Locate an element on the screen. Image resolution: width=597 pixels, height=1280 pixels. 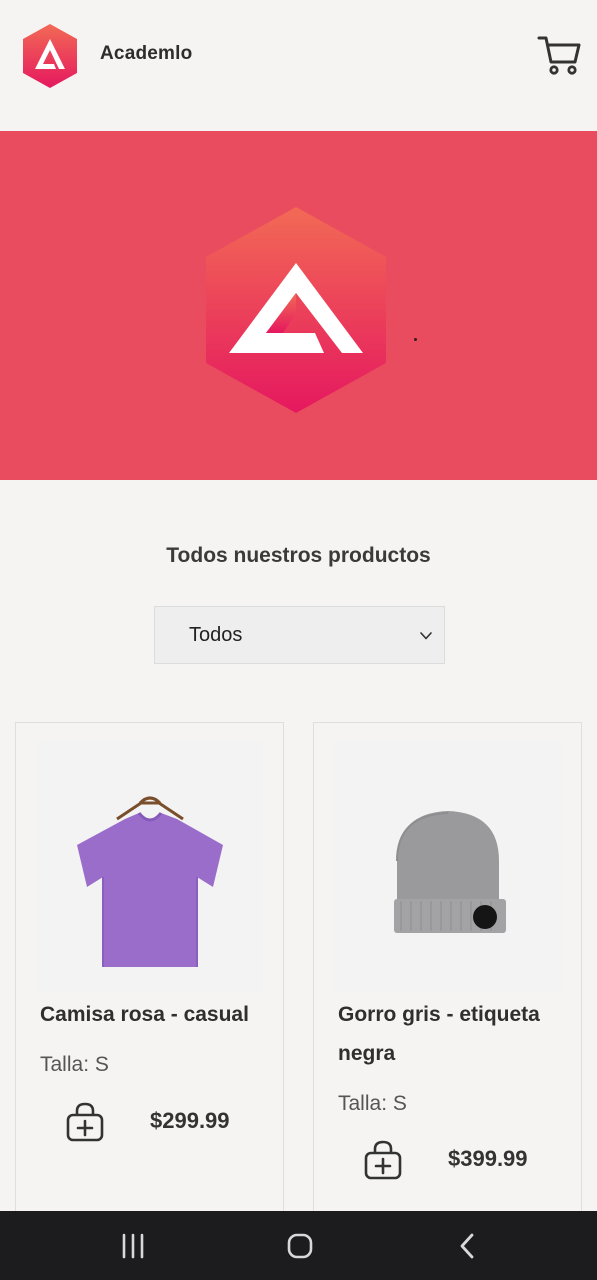
product-price: $299.99 is located at coordinates (190, 1120).